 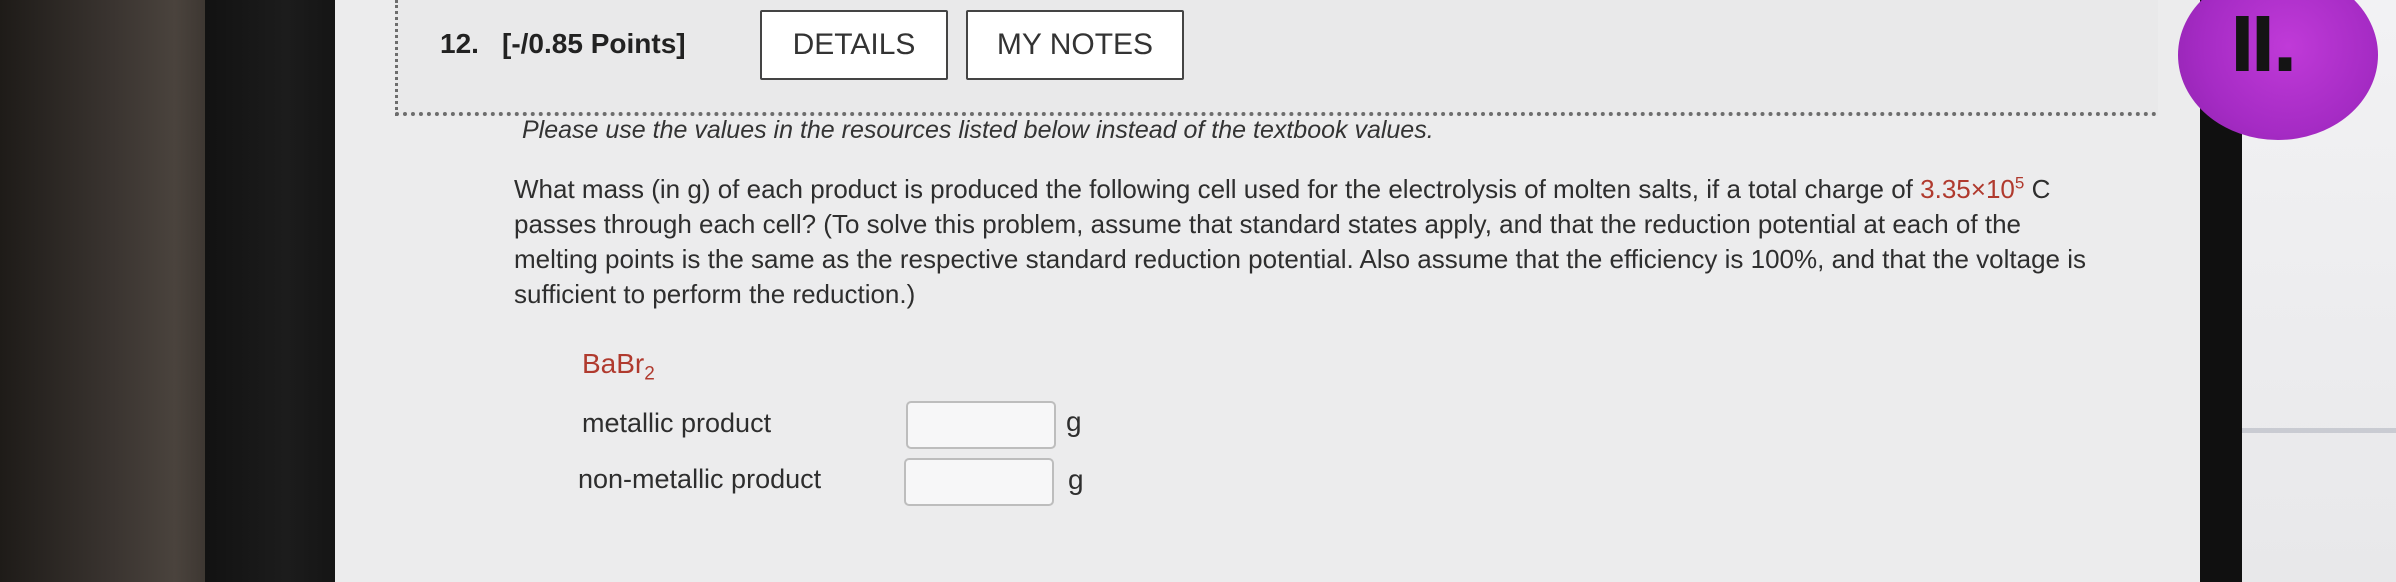 What do you see at coordinates (2319, 430) in the screenshot?
I see `paper-ruled-line` at bounding box center [2319, 430].